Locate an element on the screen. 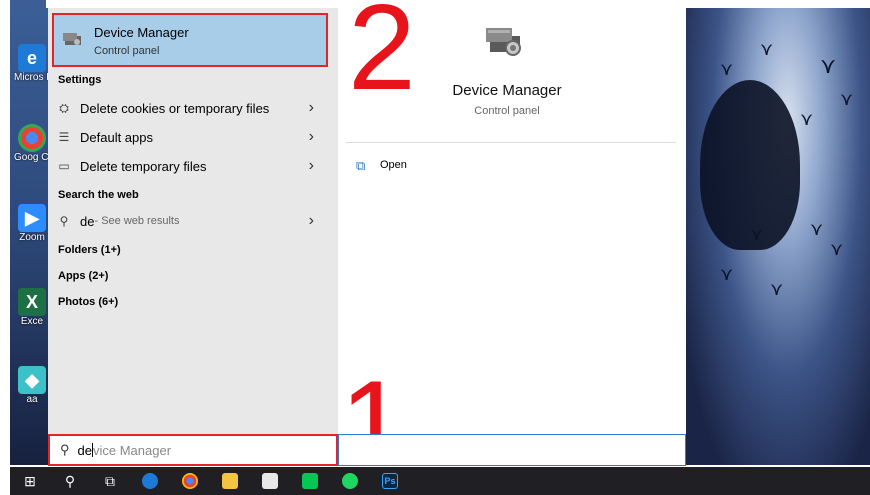 The image size is (870, 495). group-apps: Apps (2+) is located at coordinates (83, 276).